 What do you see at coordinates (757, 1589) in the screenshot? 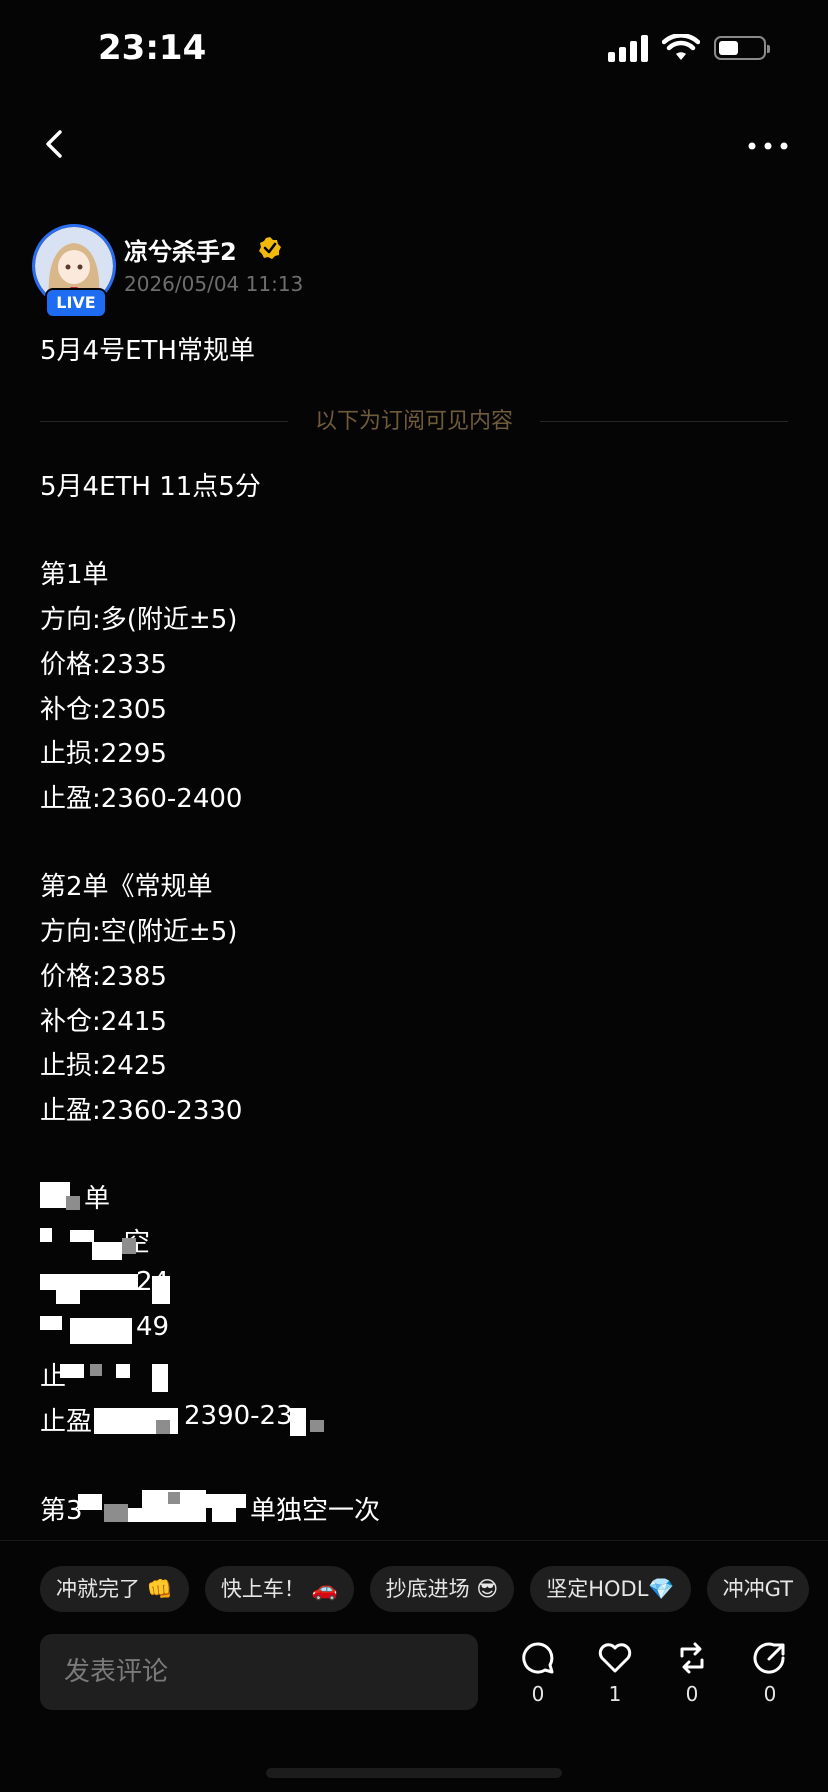
I see `reaction-chip: 冲冲GT` at bounding box center [757, 1589].